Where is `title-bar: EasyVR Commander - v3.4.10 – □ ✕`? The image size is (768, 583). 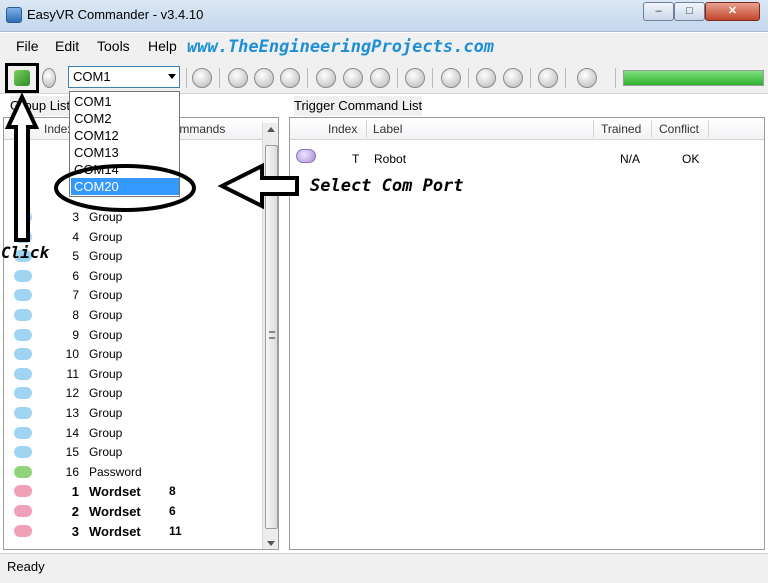
title-bar: EasyVR Commander - v3.4.10 – □ ✕ is located at coordinates (384, 16).